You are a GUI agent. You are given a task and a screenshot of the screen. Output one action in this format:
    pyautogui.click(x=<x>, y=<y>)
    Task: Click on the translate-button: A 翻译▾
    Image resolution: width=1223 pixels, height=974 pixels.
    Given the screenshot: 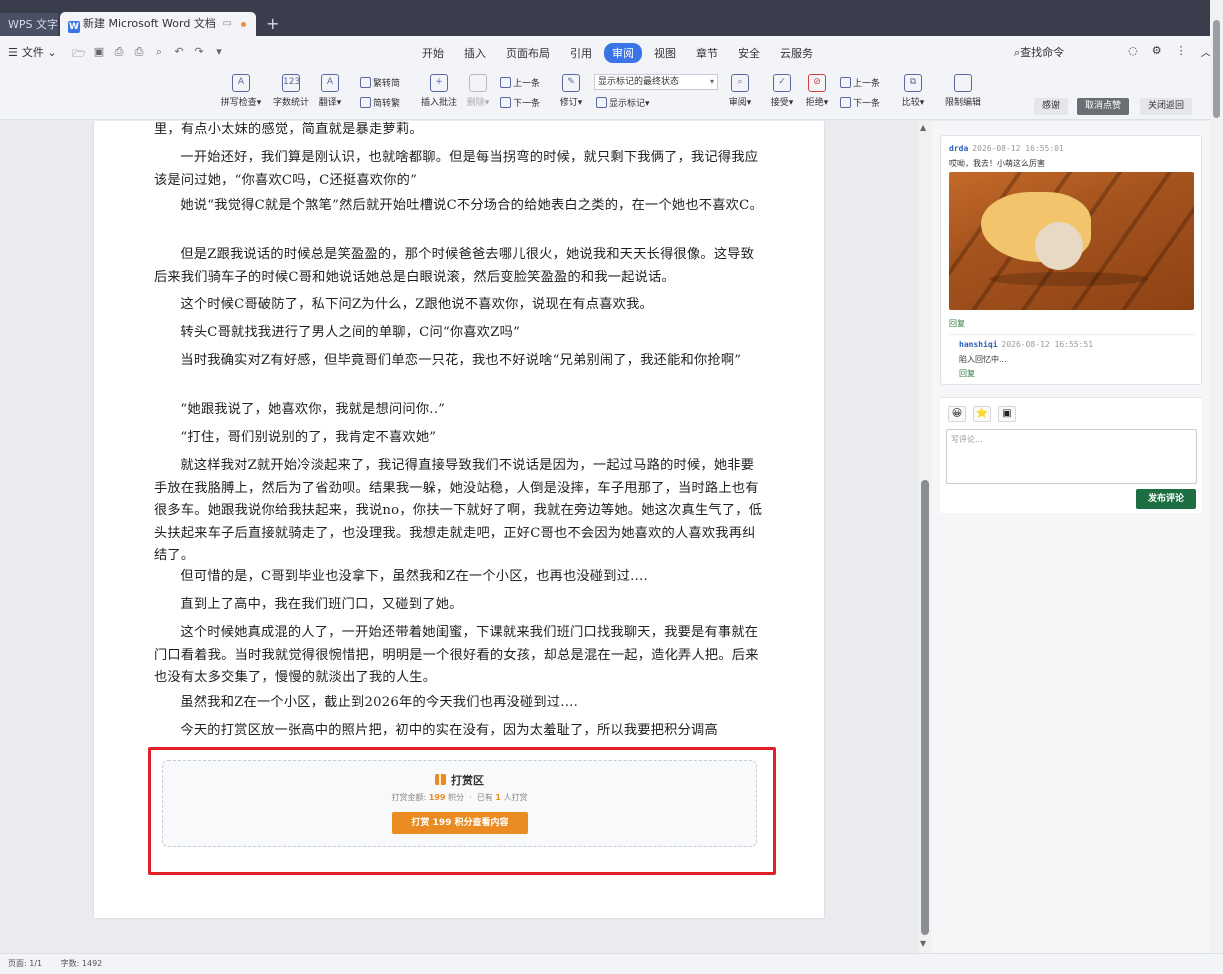 What is the action you would take?
    pyautogui.click(x=330, y=91)
    